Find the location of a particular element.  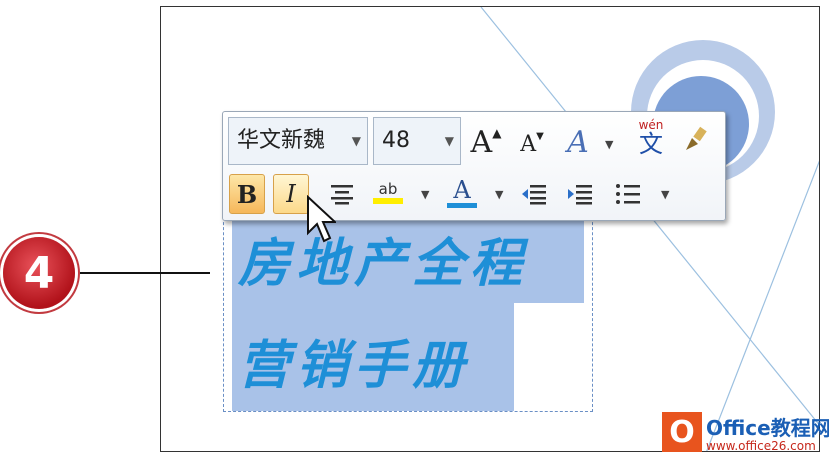

font-name-select: 华文新魏 ▼ is located at coordinates (298, 141).